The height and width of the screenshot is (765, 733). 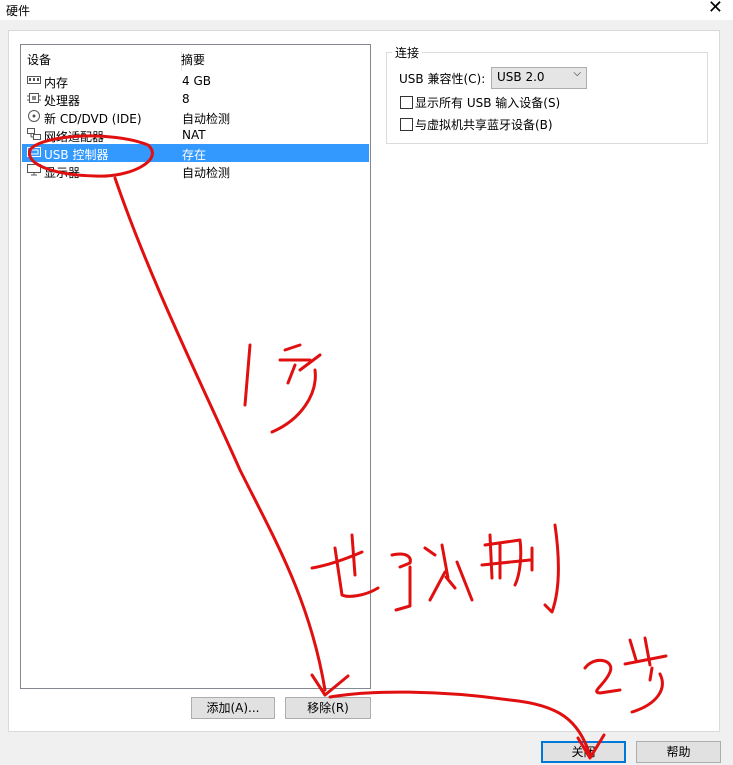 I want to click on device-label: 新 CD/DVD (IDE), so click(x=93, y=119).